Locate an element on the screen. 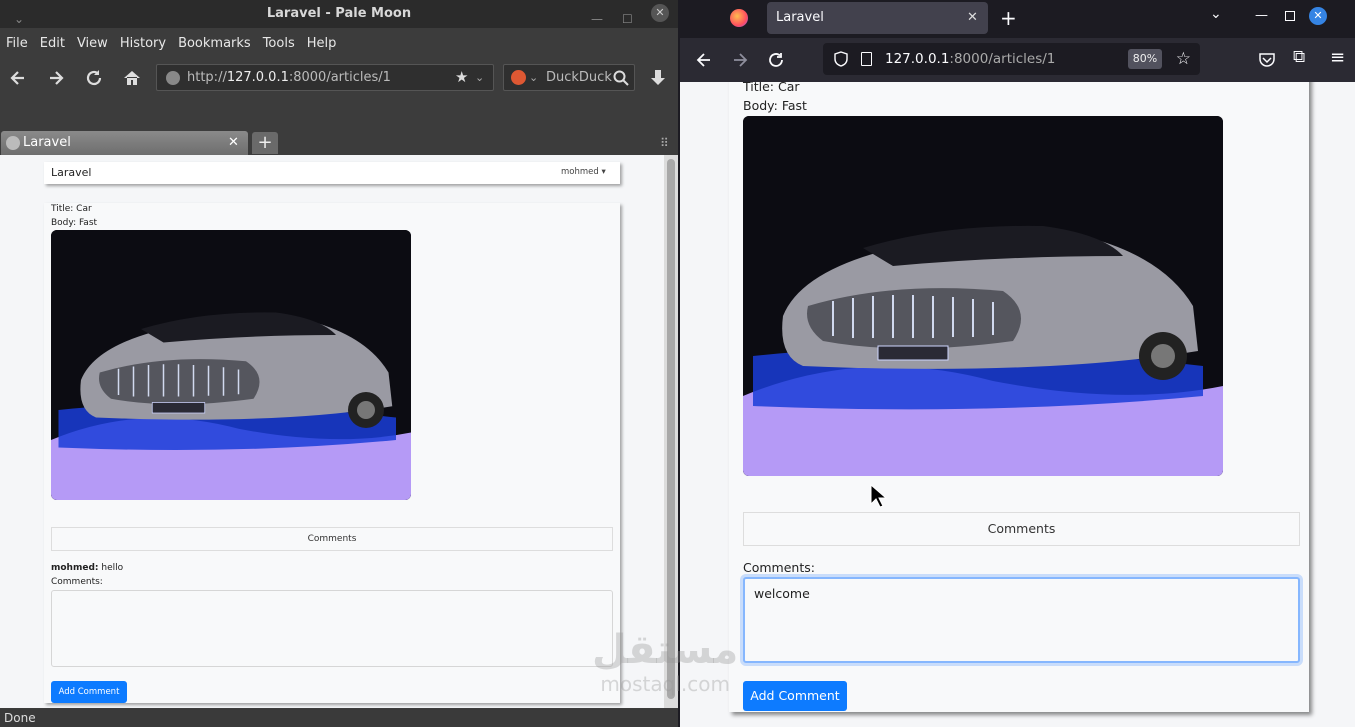 The height and width of the screenshot is (727, 1355). list-tabs-chevron-icon: ⌄ is located at coordinates (1216, 14).